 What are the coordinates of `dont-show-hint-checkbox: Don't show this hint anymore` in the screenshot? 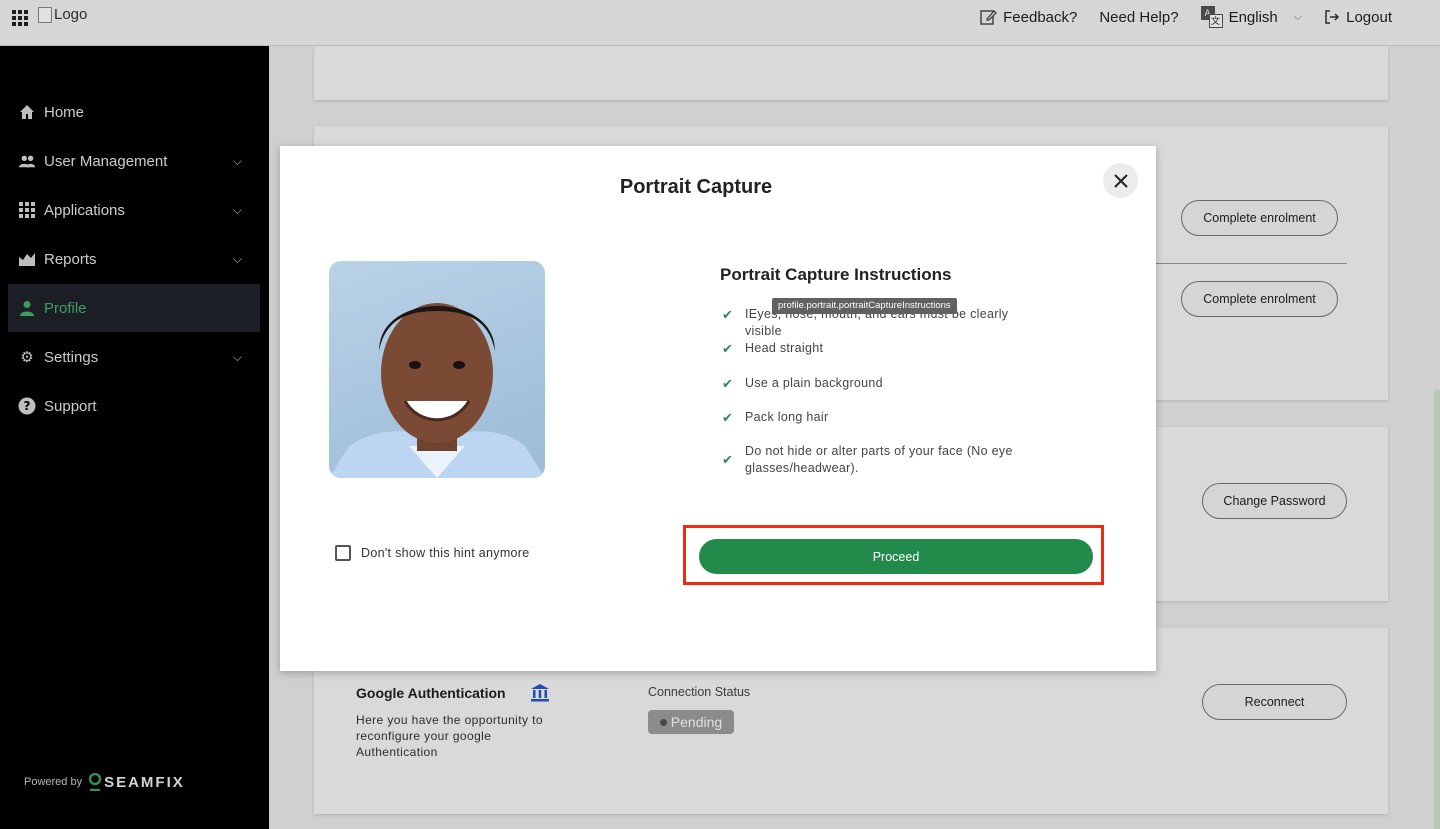 It's located at (432, 553).